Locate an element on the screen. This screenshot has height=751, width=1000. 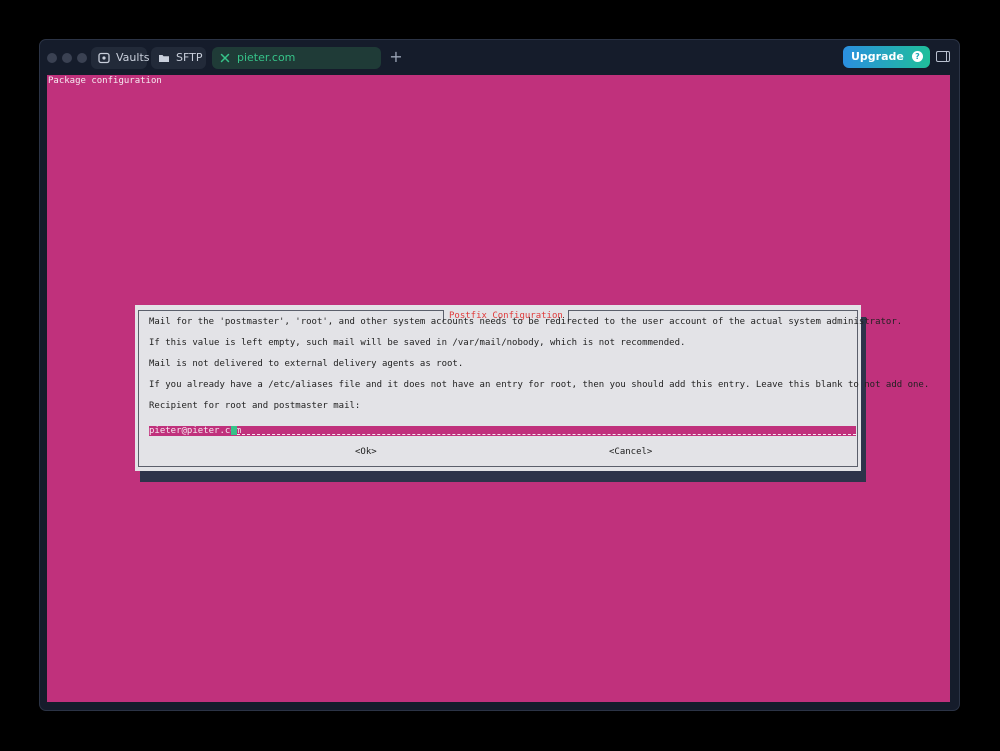
vault-icon is located at coordinates (104, 58).